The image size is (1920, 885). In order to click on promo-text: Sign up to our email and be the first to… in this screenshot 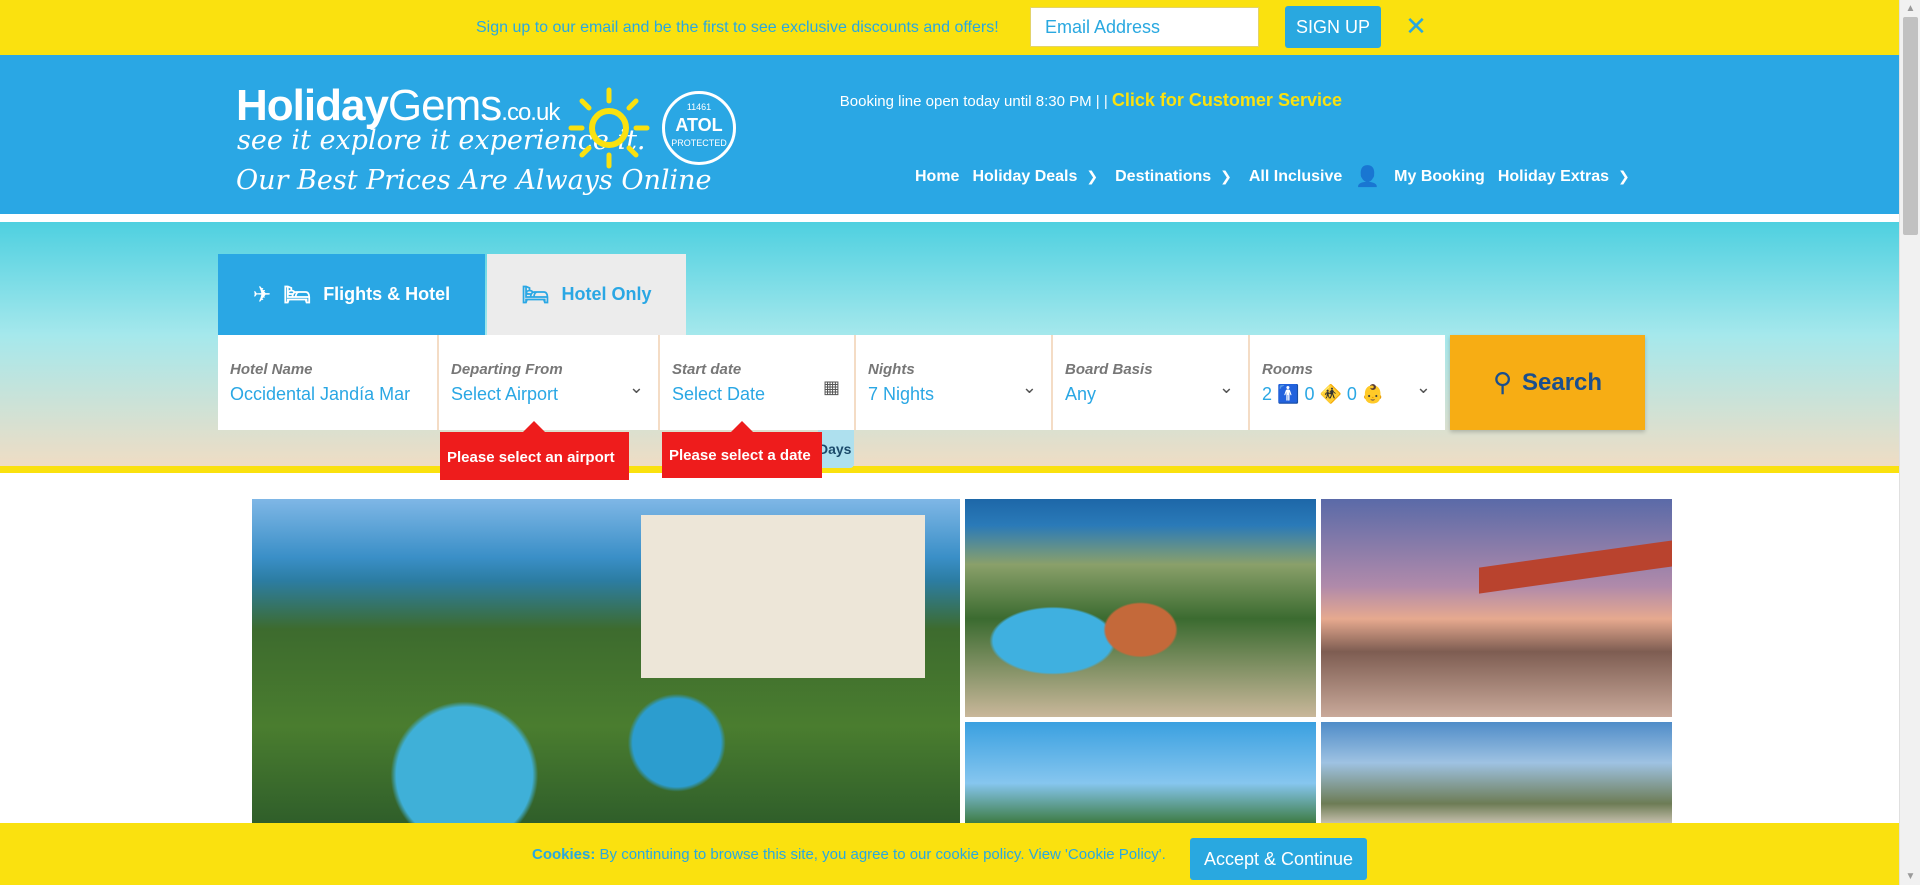, I will do `click(737, 27)`.